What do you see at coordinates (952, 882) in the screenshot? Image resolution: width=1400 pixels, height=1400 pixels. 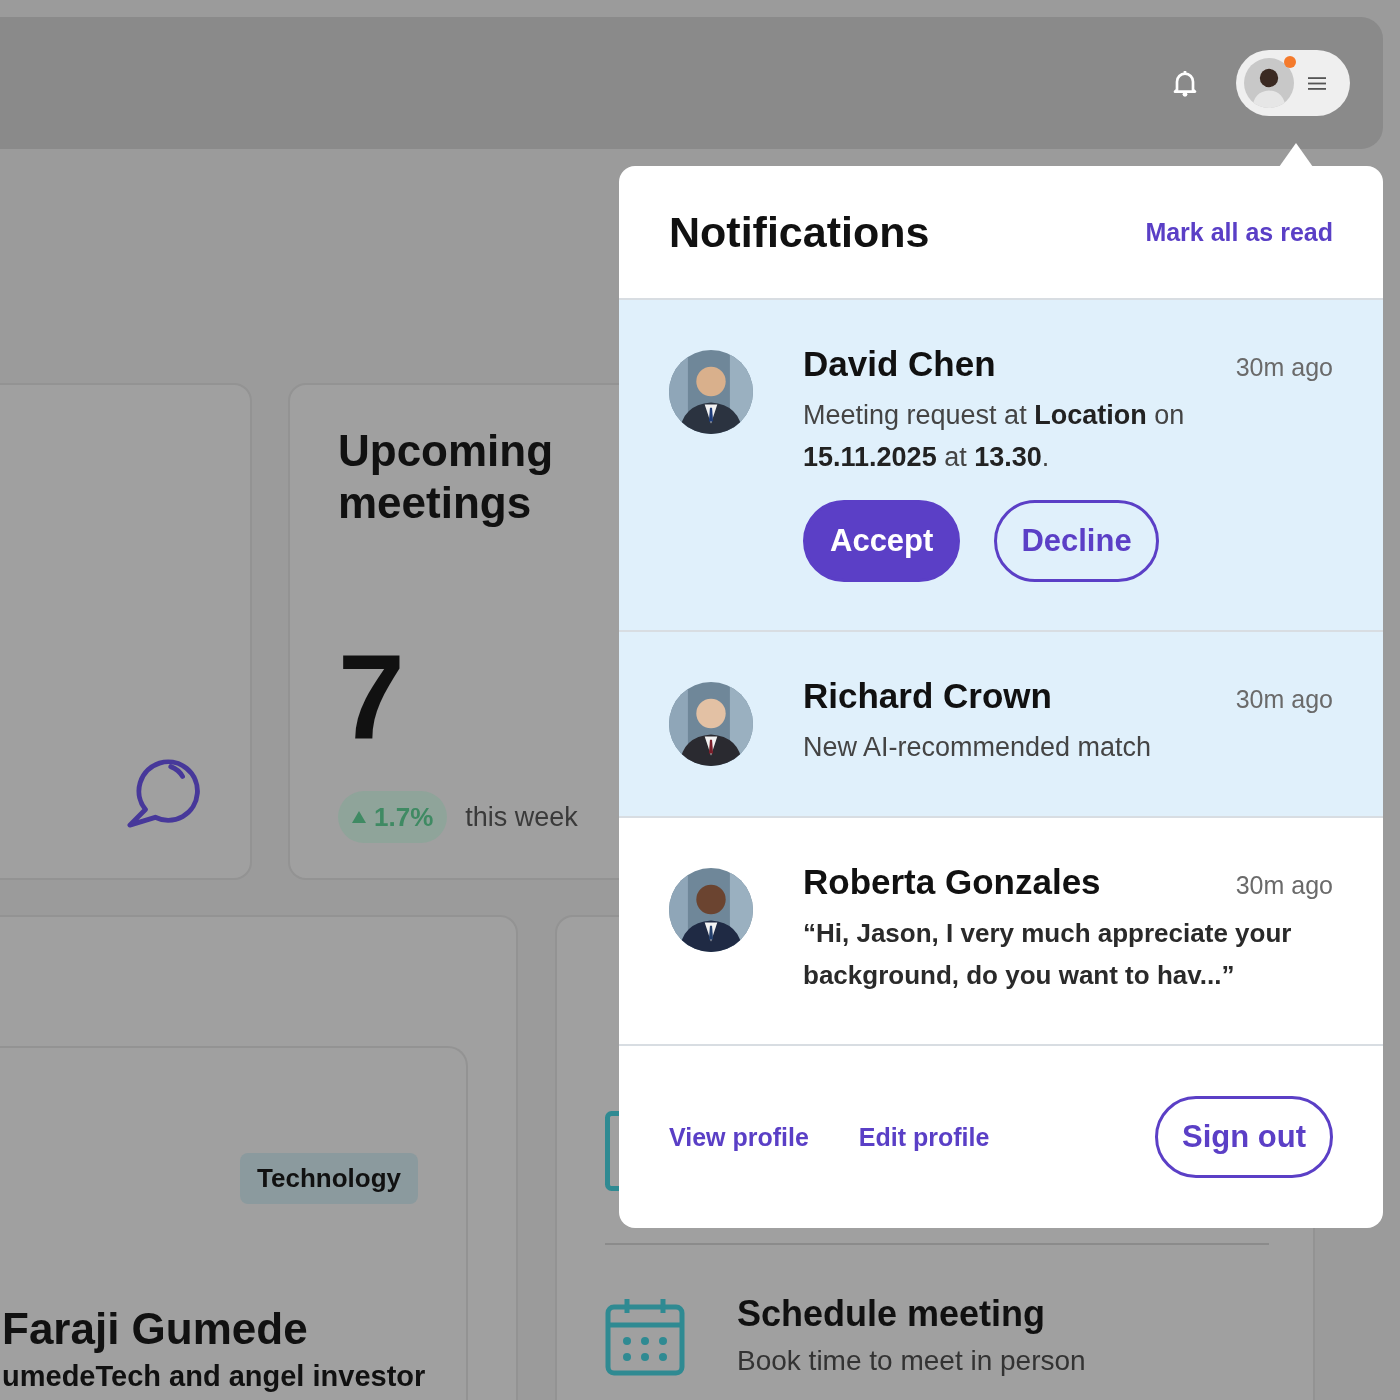 I see `sender-name: Roberta Gonzales` at bounding box center [952, 882].